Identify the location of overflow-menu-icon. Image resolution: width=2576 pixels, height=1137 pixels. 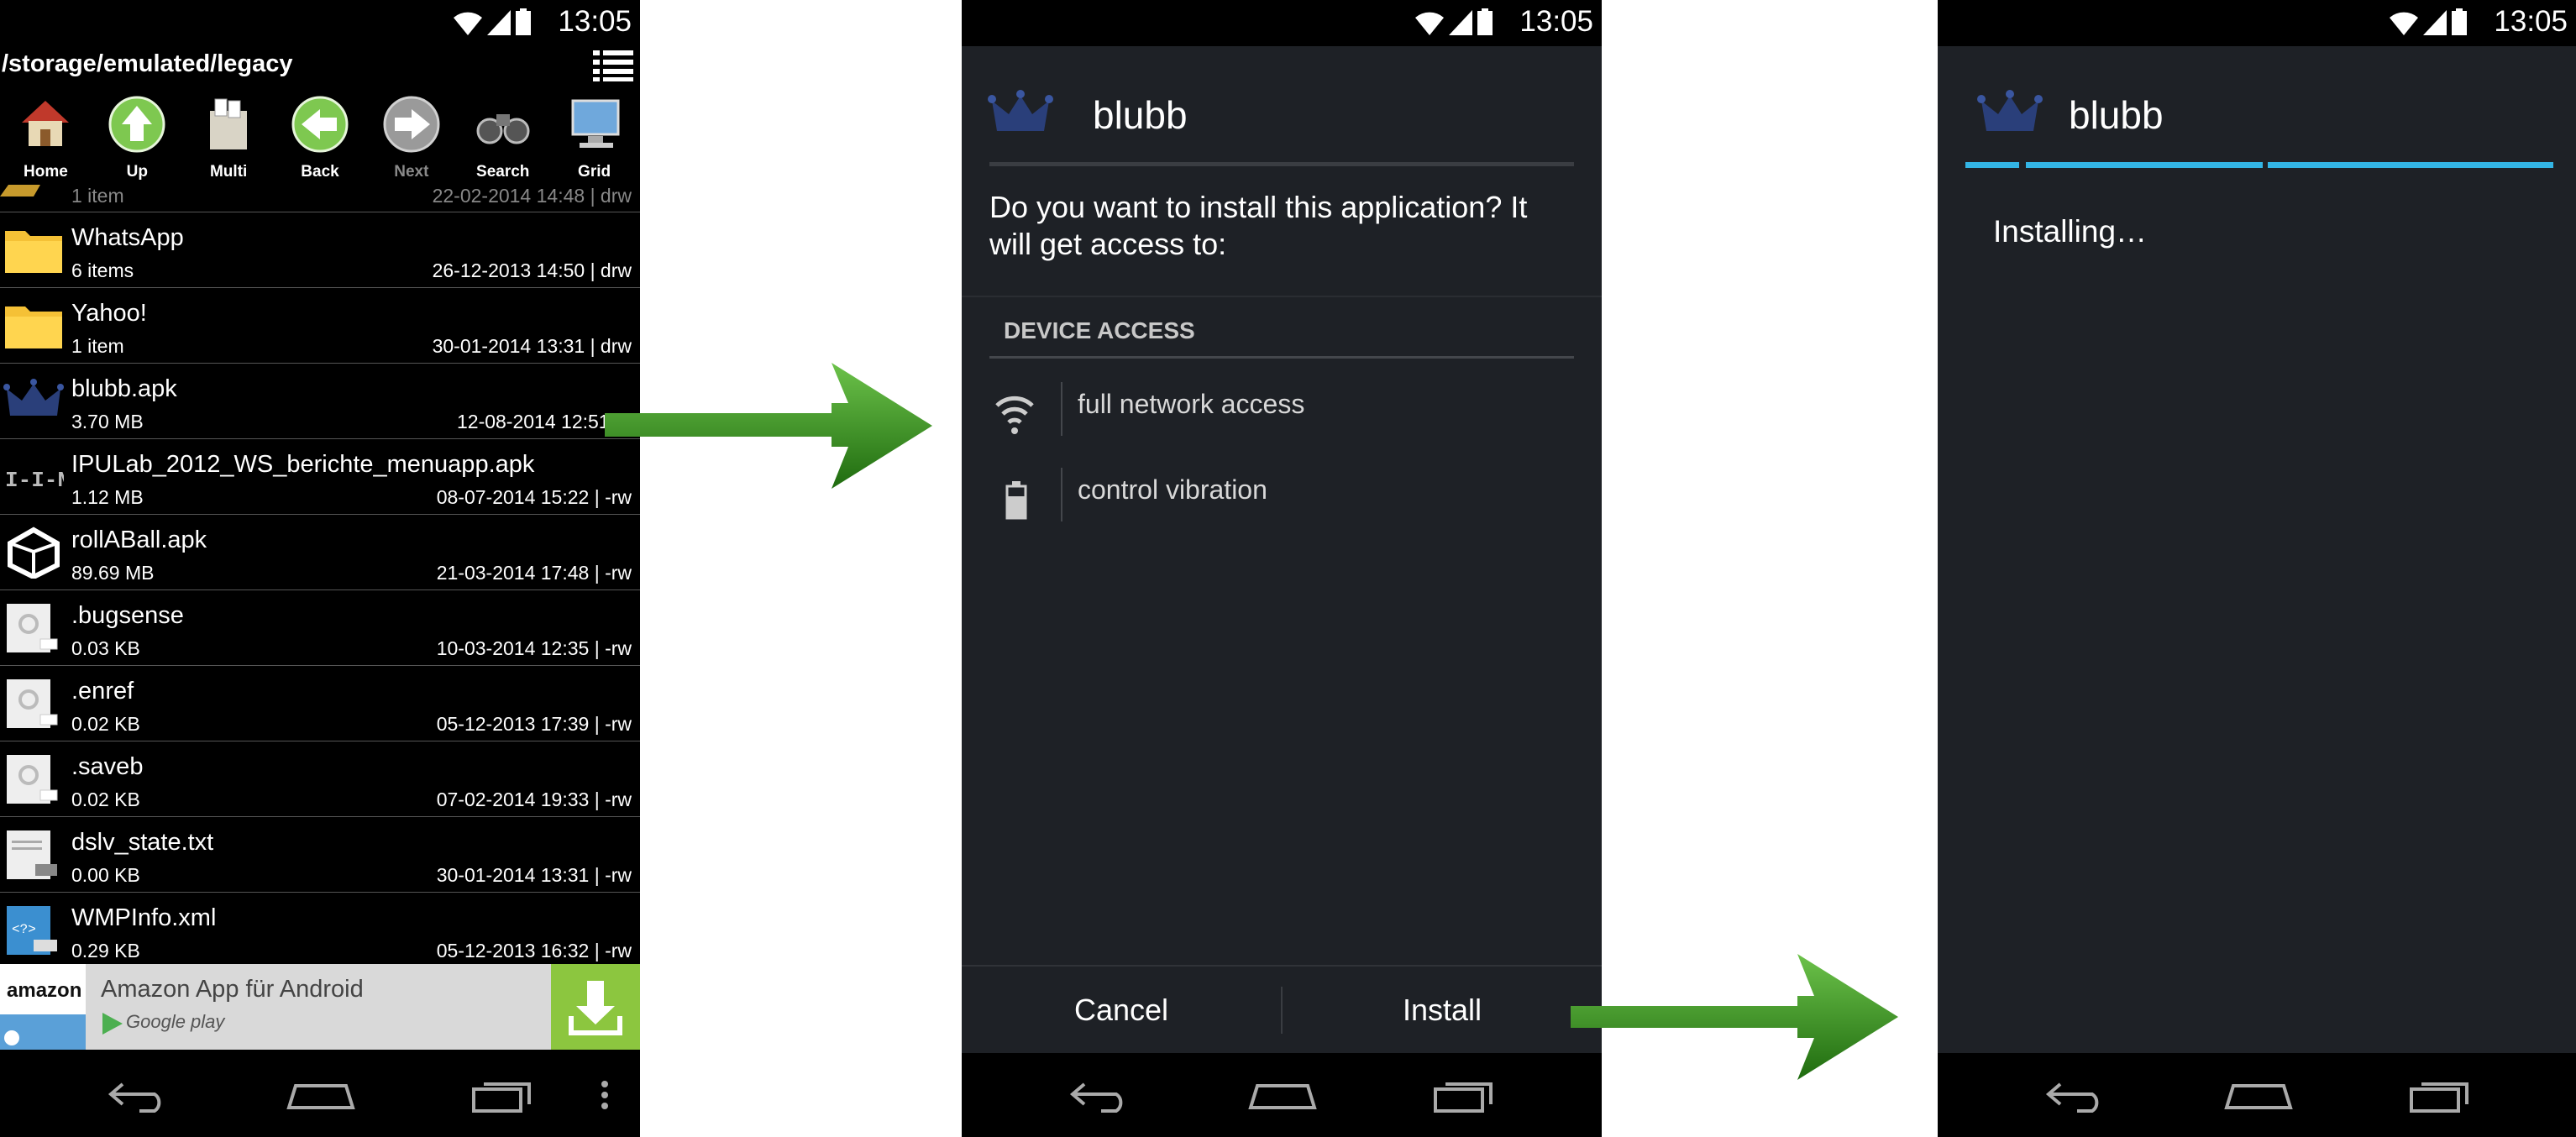
(604, 1095).